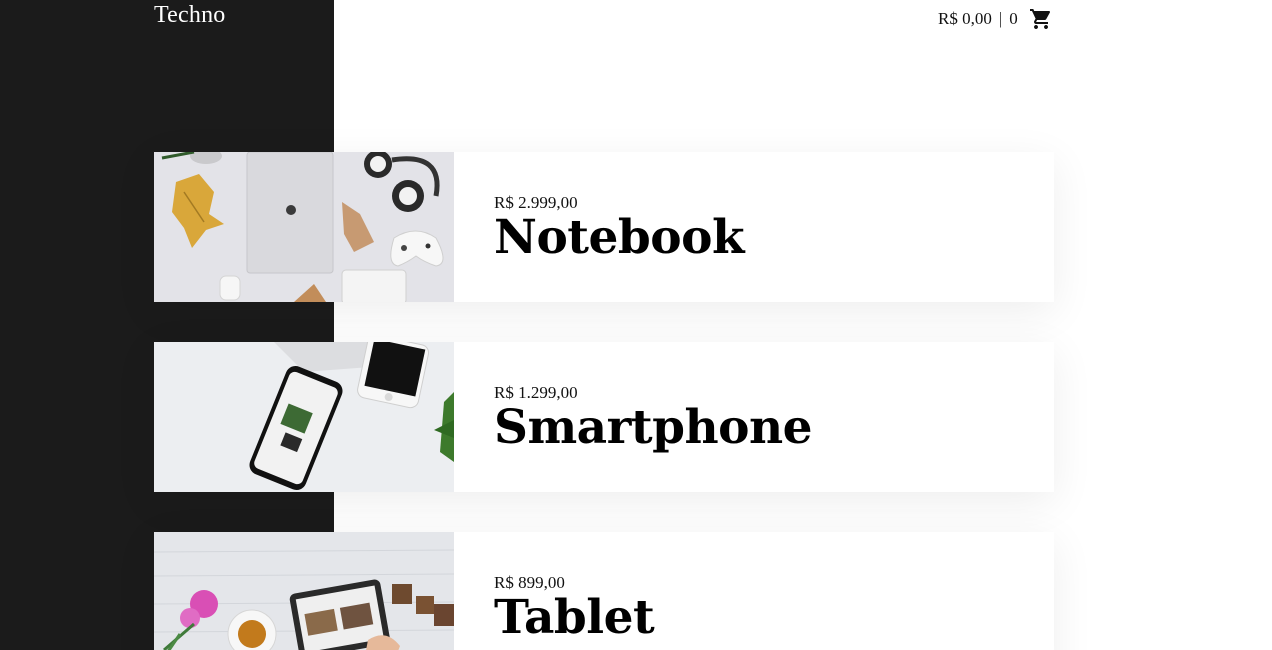 The height and width of the screenshot is (650, 1272). Describe the element at coordinates (995, 19) in the screenshot. I see `cart-summary: R$ 0,00 | 0` at that location.